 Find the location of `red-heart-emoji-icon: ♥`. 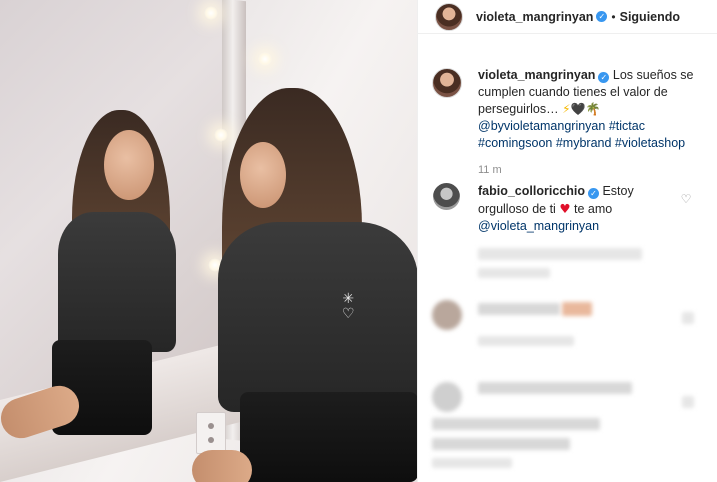

red-heart-emoji-icon: ♥ is located at coordinates (565, 208).